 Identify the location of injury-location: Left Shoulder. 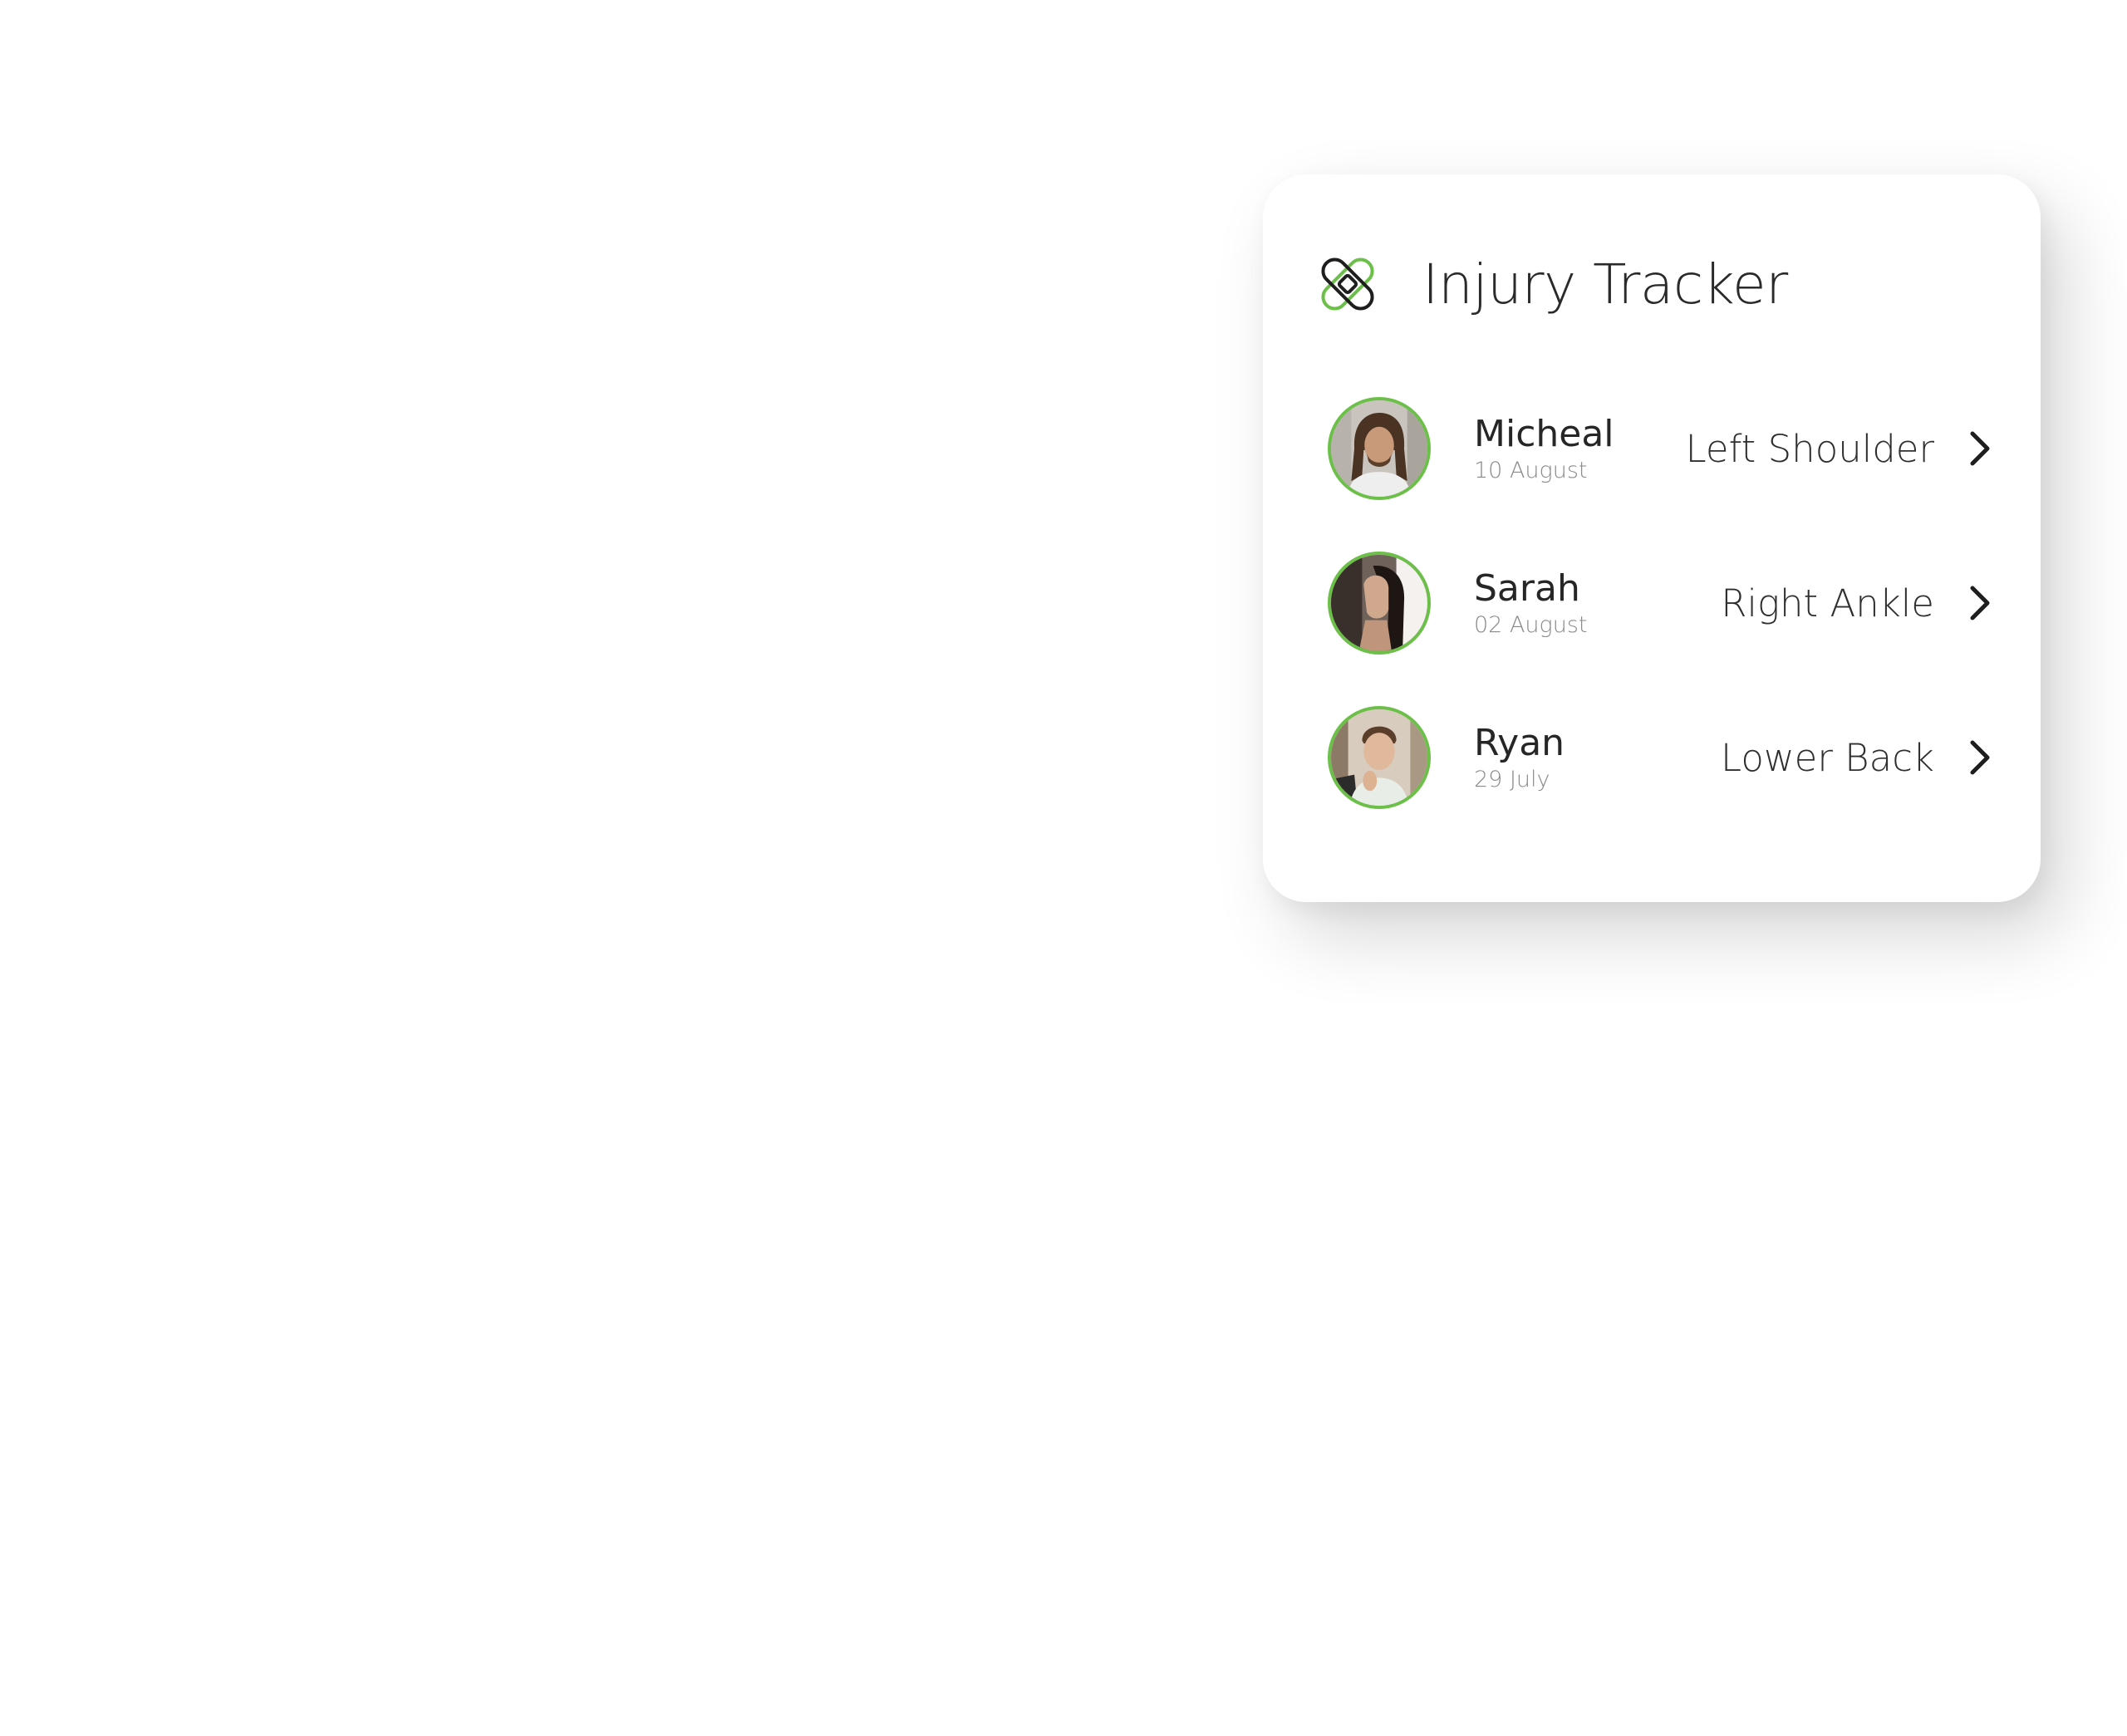
(1809, 448).